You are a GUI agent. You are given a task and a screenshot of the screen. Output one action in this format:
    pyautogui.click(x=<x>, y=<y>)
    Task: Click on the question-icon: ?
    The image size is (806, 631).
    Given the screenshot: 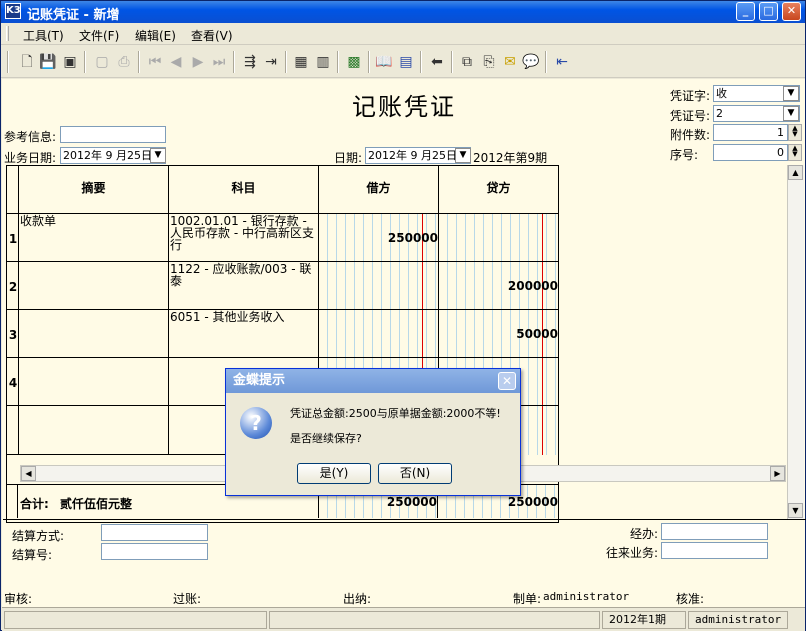 What is the action you would take?
    pyautogui.click(x=256, y=423)
    